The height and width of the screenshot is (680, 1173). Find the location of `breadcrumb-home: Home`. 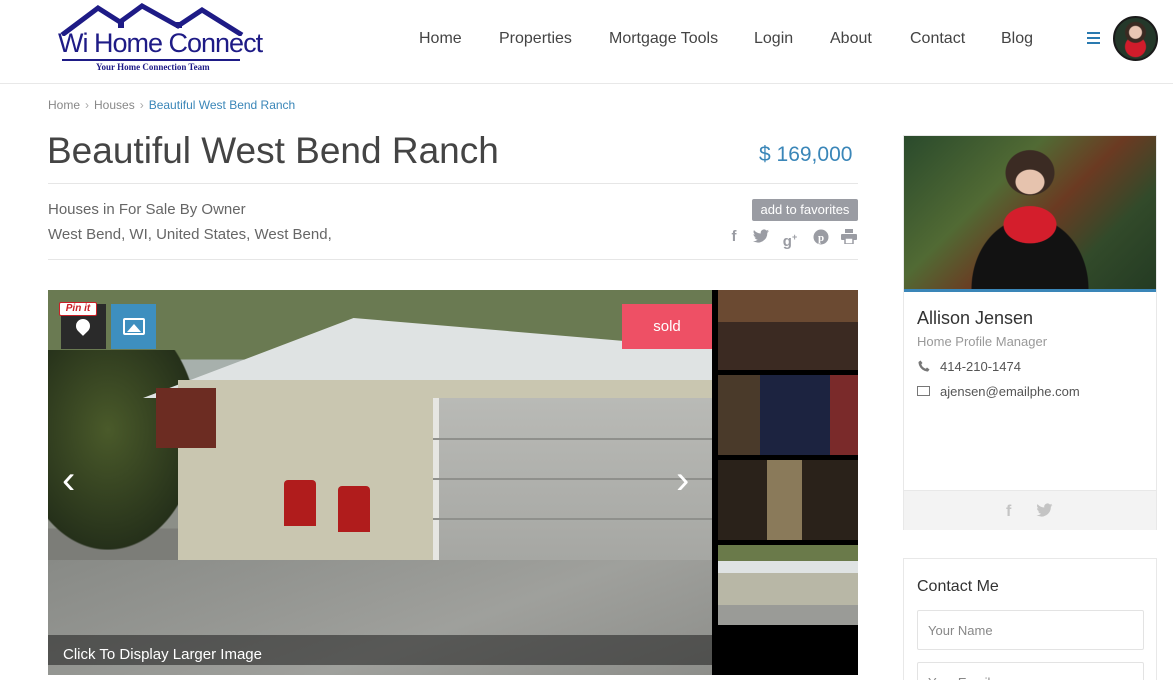

breadcrumb-home: Home is located at coordinates (64, 105).